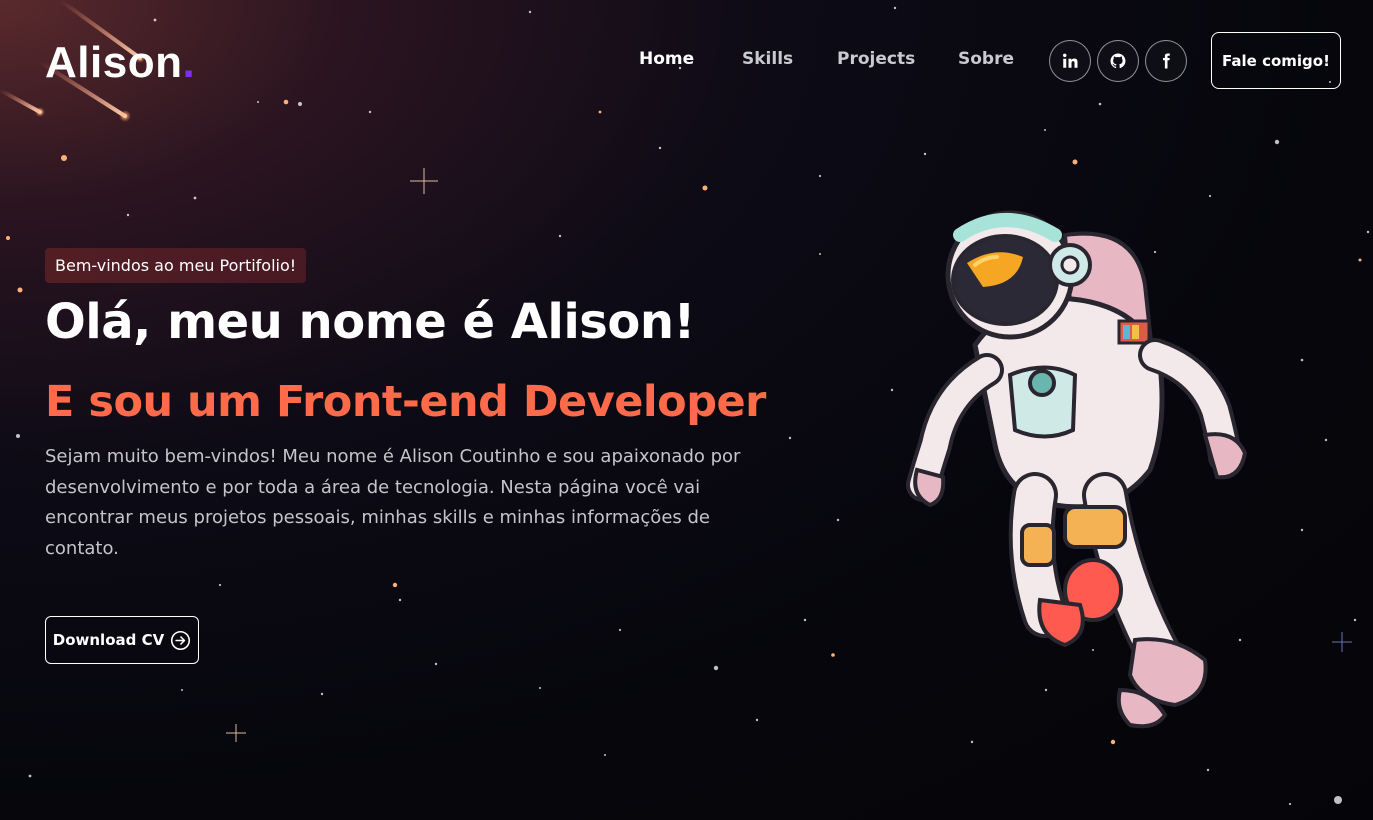  I want to click on linkedin-button, so click(1070, 61).